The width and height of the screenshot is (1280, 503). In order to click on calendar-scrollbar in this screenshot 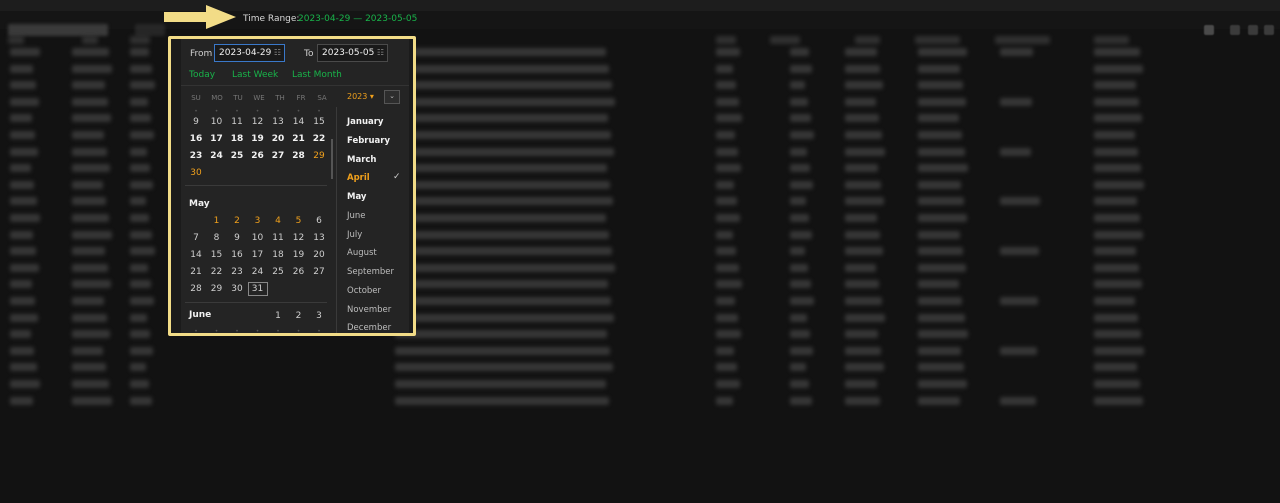, I will do `click(332, 159)`.